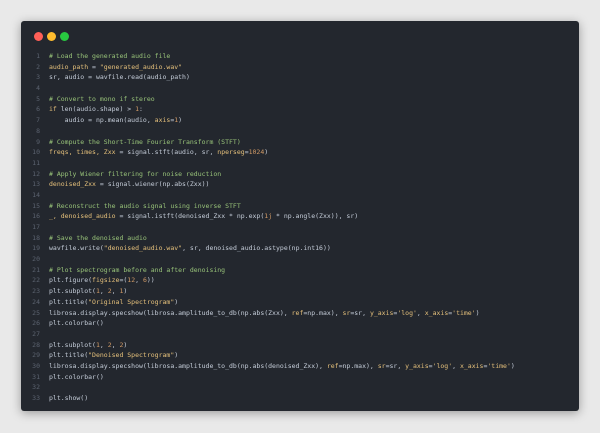 The width and height of the screenshot is (600, 433). Describe the element at coordinates (109, 355) in the screenshot. I see `code-text: plt.title("Denoised Spectrogram")` at that location.